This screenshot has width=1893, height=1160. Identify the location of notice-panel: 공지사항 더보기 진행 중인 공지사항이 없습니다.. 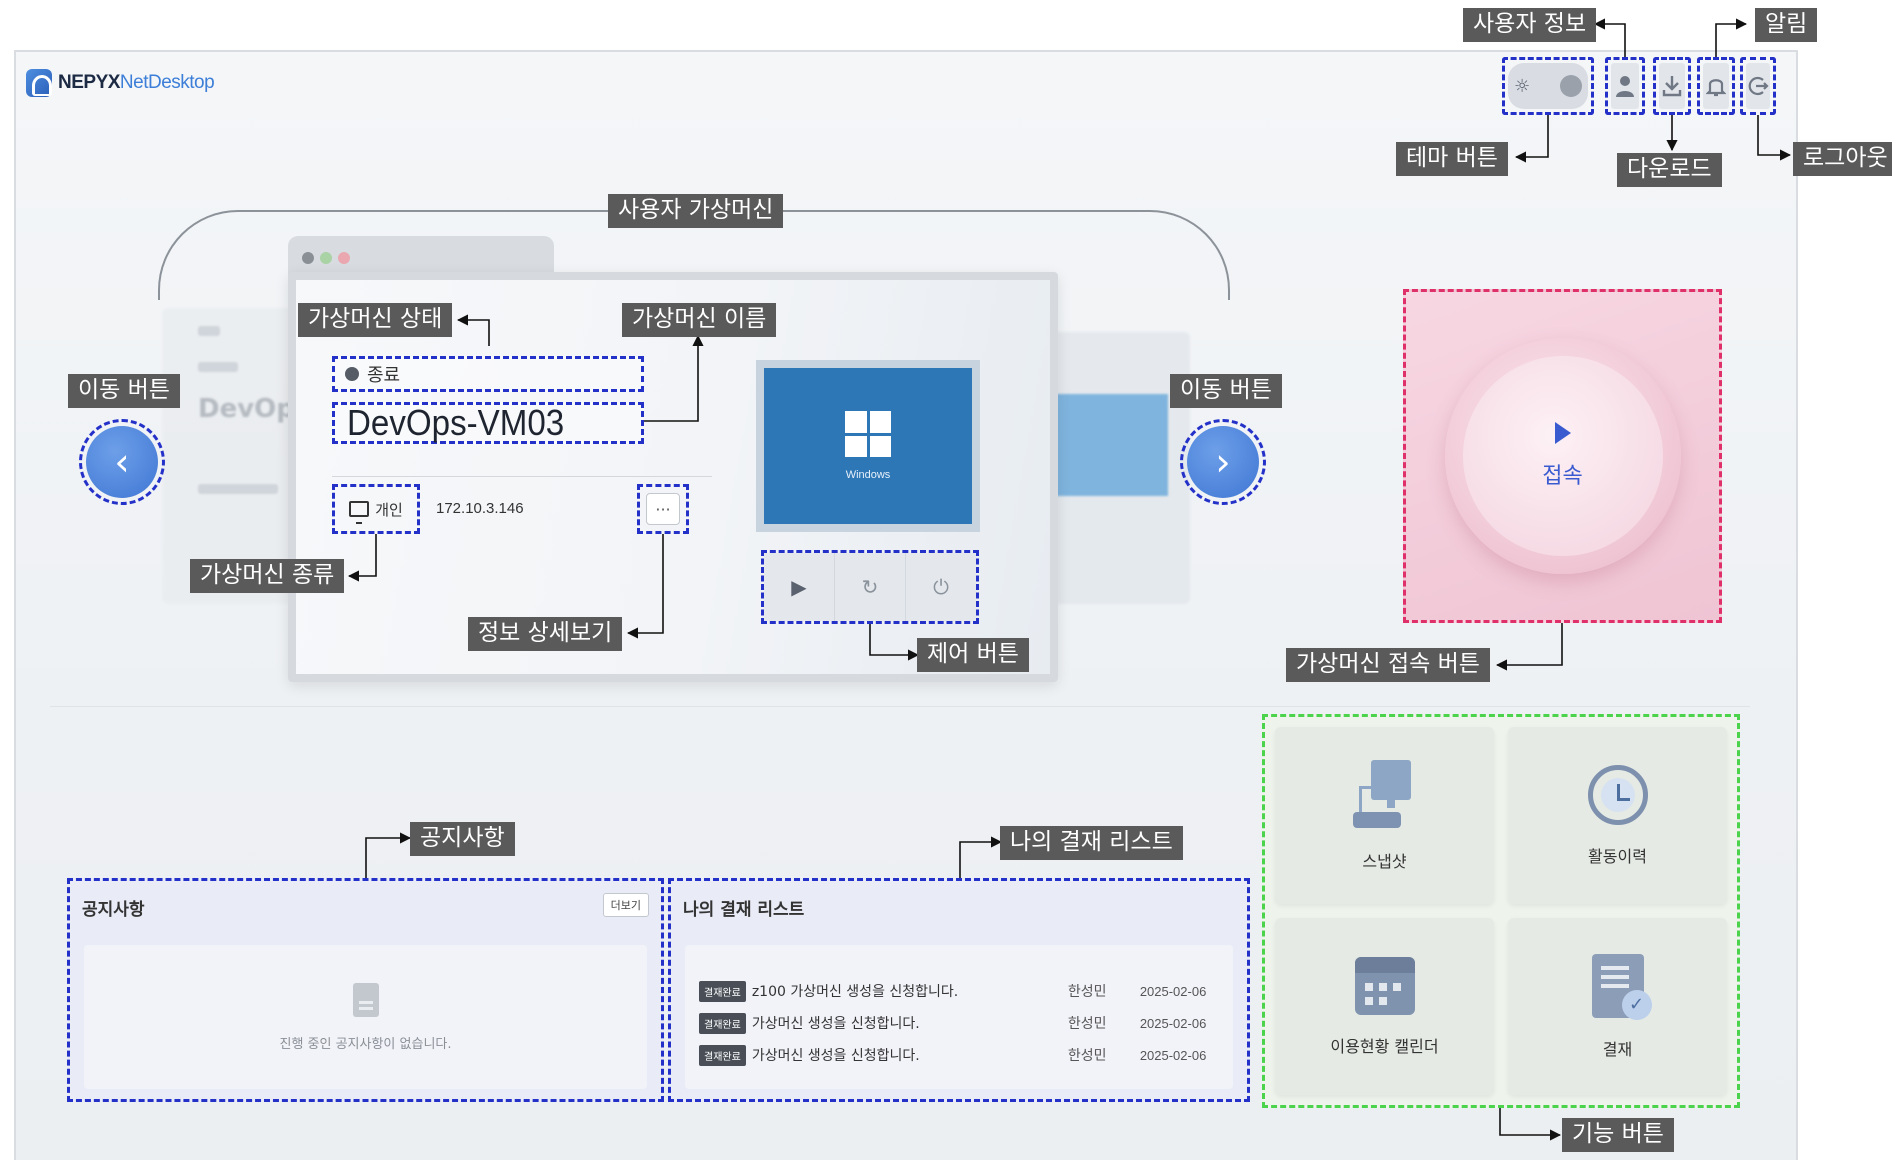
(365, 990).